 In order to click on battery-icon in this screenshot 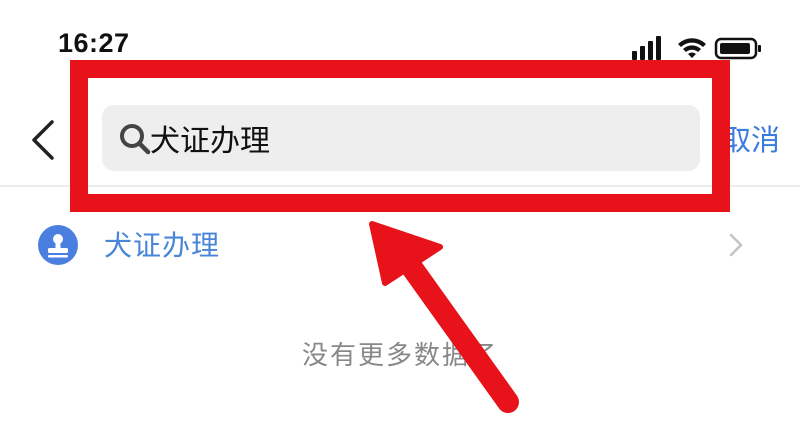, I will do `click(737, 48)`.